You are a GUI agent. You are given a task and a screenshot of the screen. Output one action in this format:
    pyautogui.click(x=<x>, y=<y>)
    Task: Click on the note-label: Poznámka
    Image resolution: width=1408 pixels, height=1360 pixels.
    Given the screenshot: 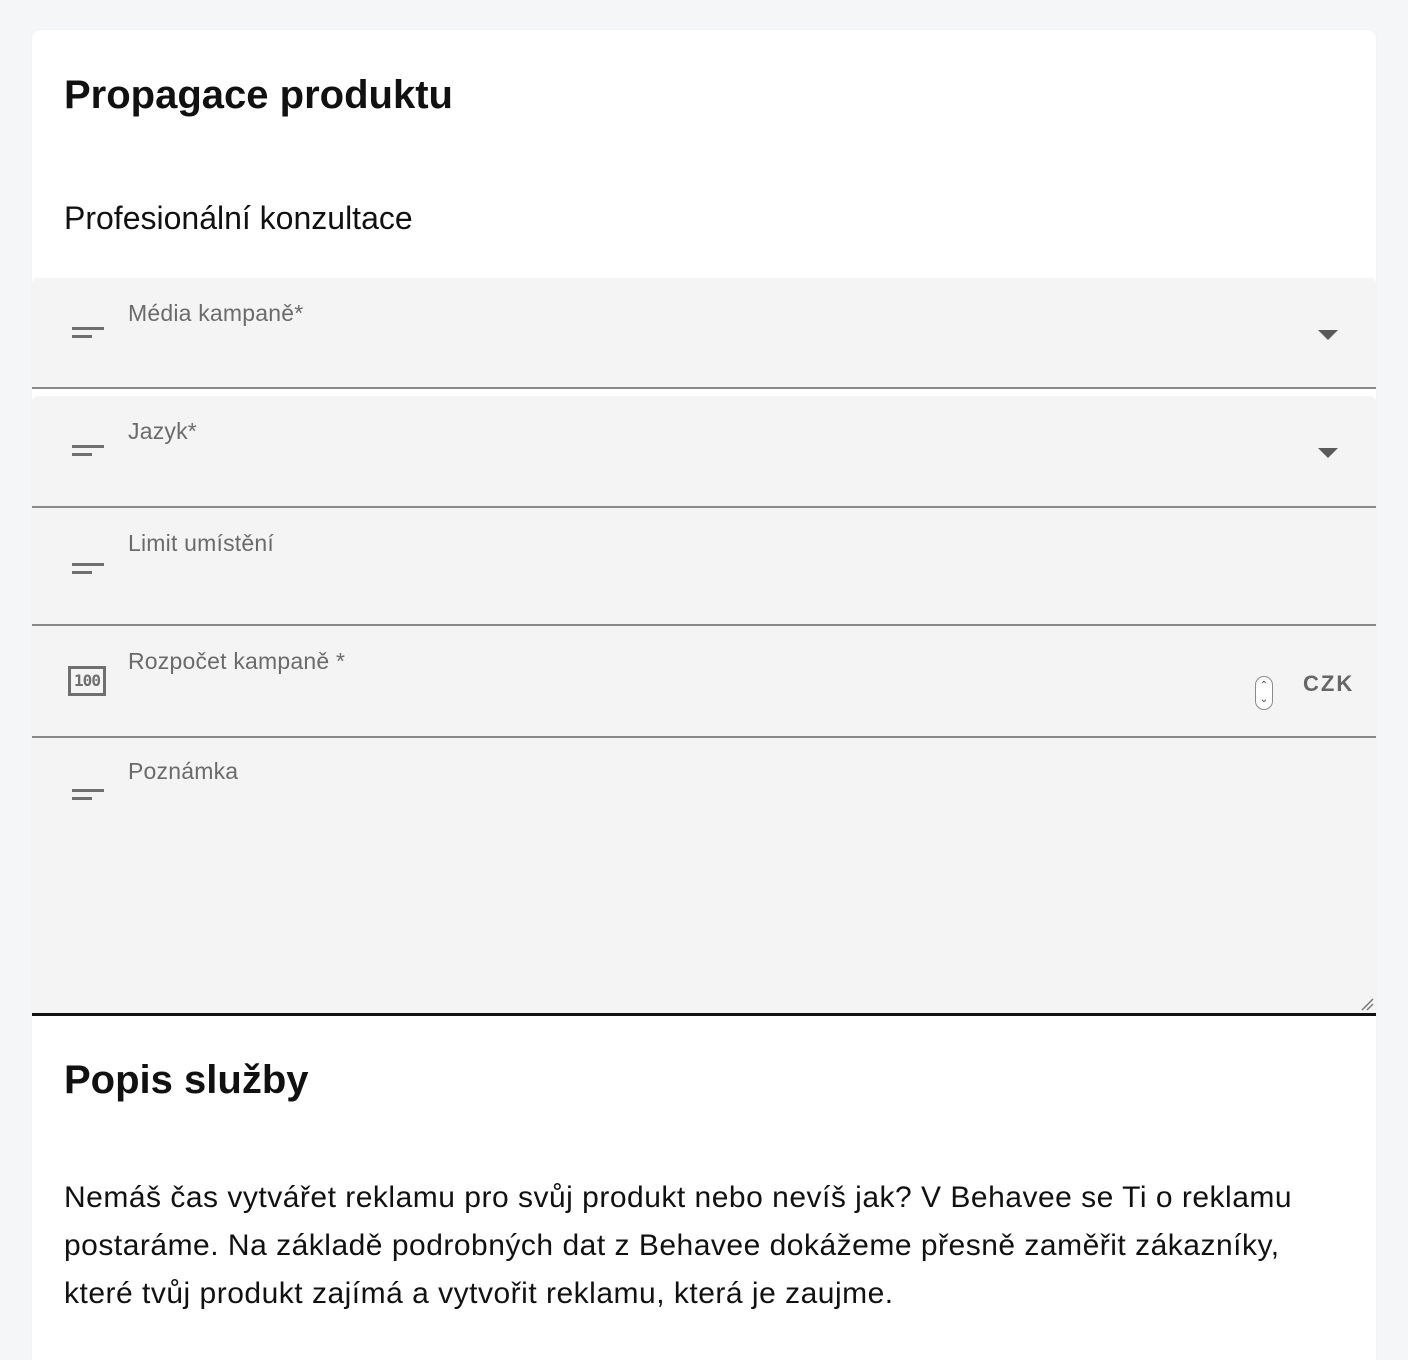 What is the action you would take?
    pyautogui.click(x=183, y=771)
    